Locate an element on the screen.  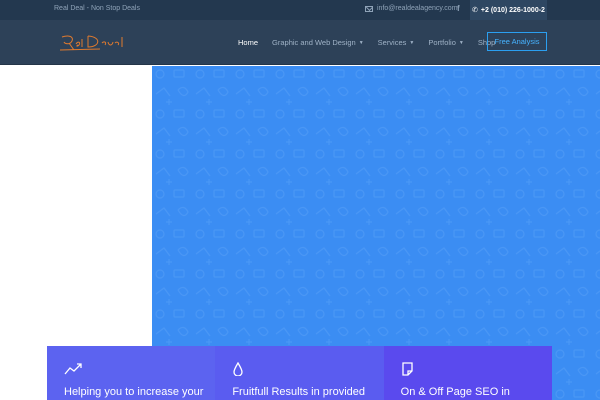
note-icon is located at coordinates (407, 369).